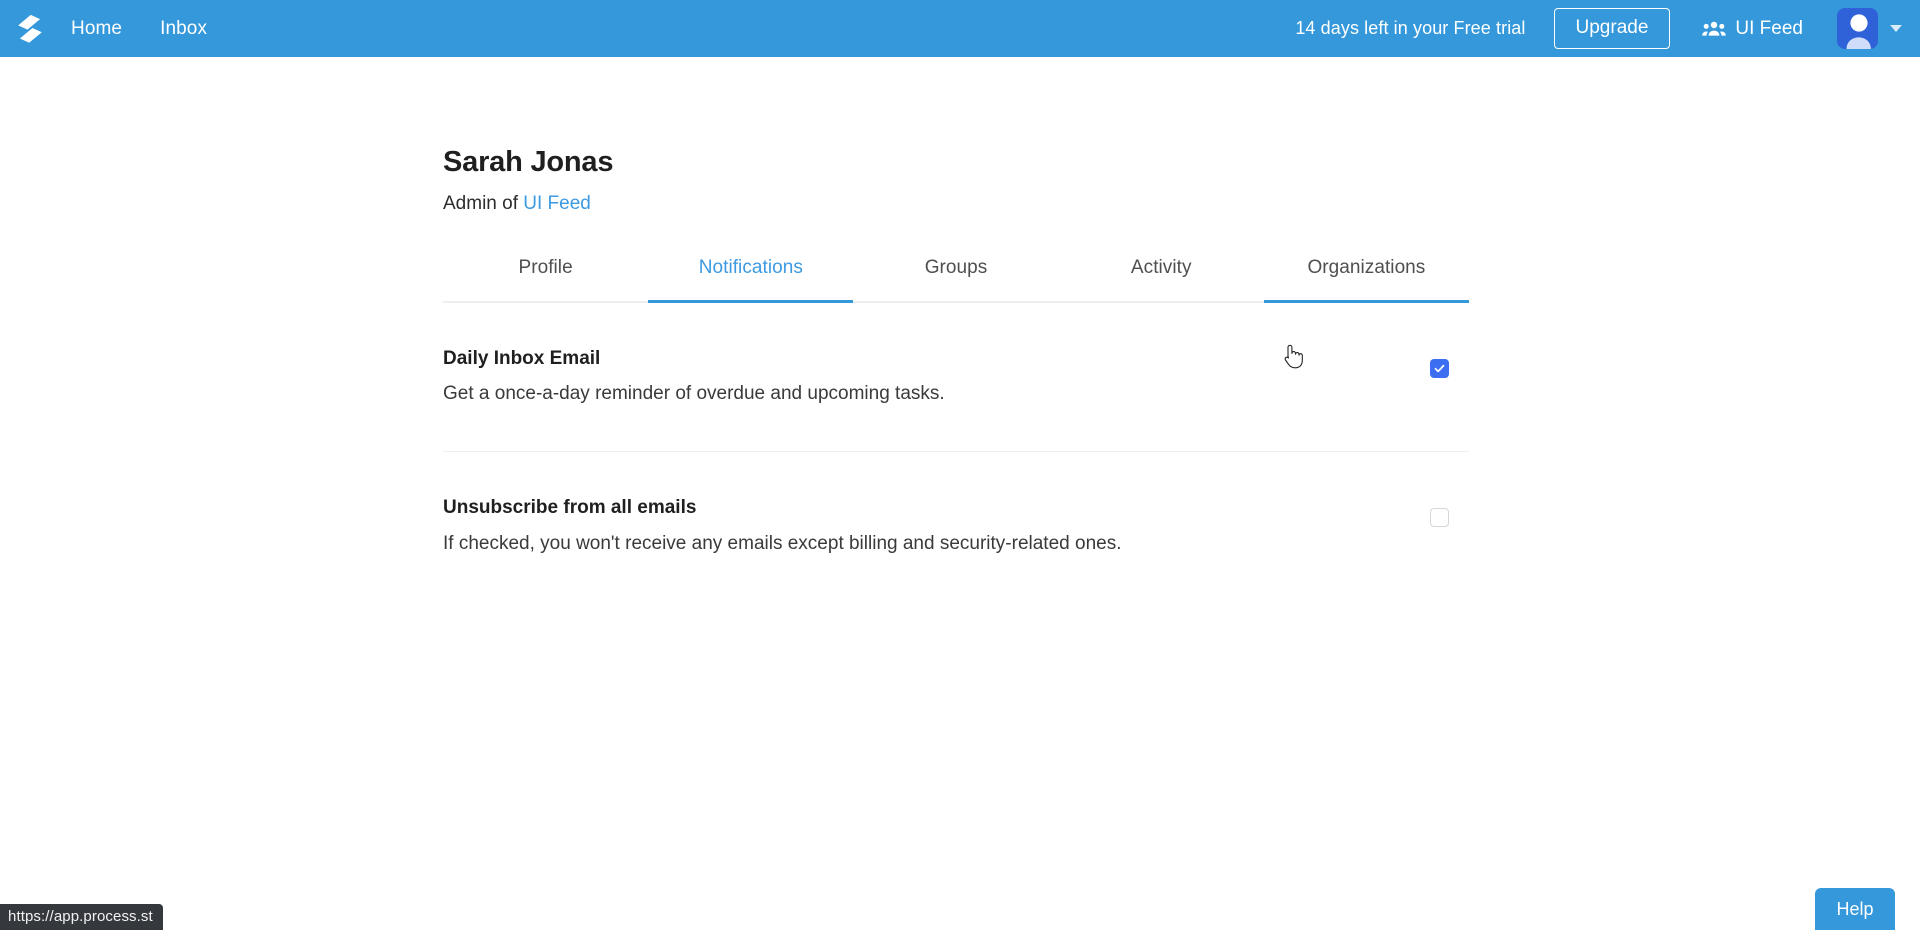 The image size is (1920, 930). Describe the element at coordinates (1855, 909) in the screenshot. I see `help-button: Help` at that location.